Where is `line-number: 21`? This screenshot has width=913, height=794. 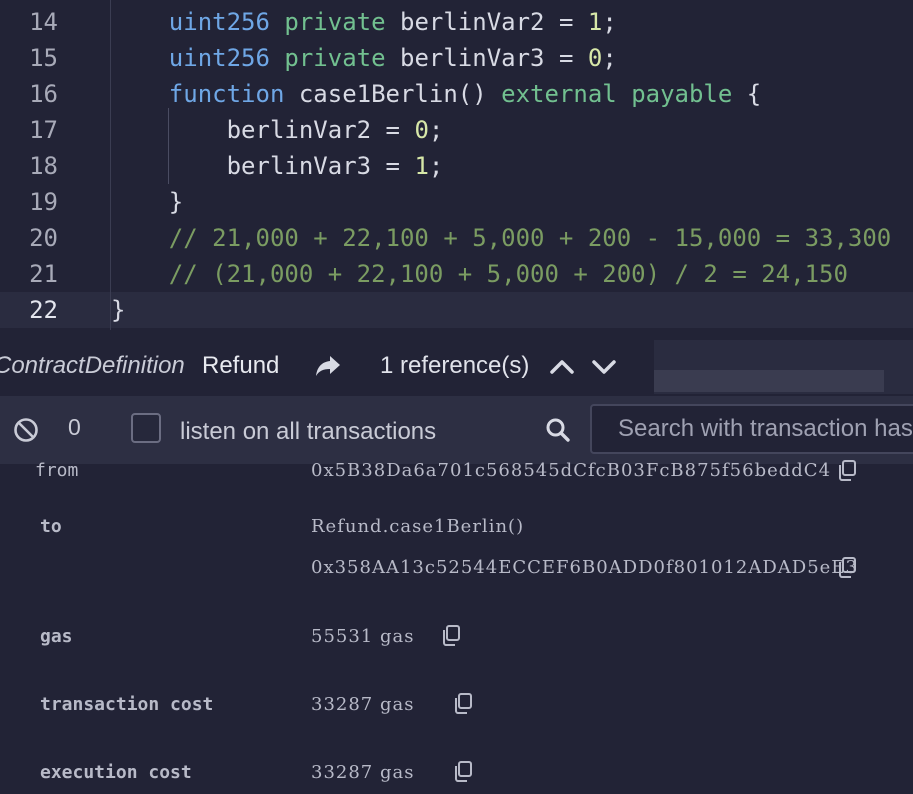 line-number: 21 is located at coordinates (43, 274).